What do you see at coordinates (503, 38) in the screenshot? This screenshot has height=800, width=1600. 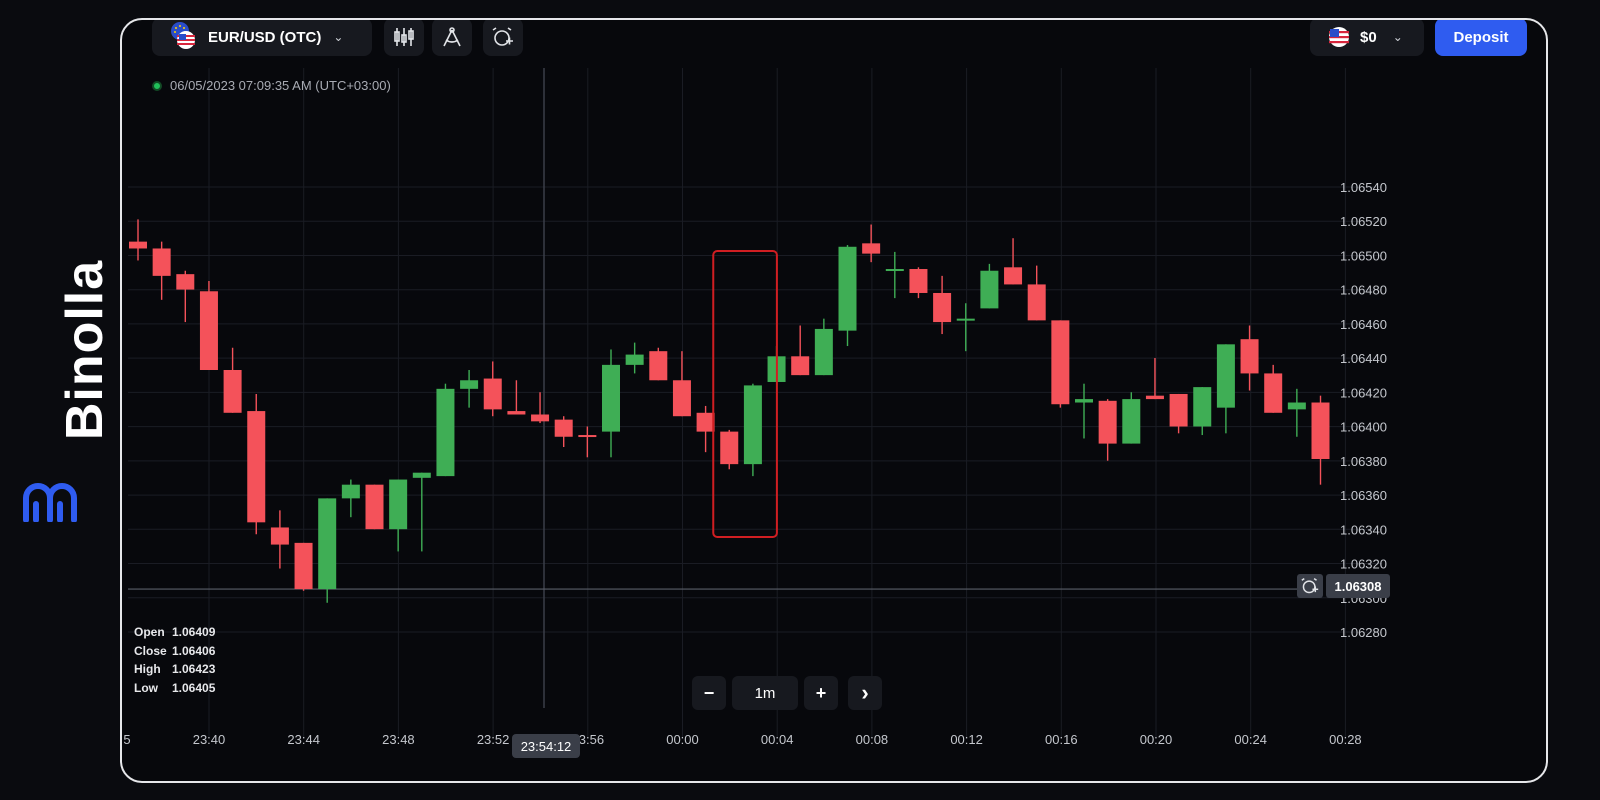 I see `add-alert-button` at bounding box center [503, 38].